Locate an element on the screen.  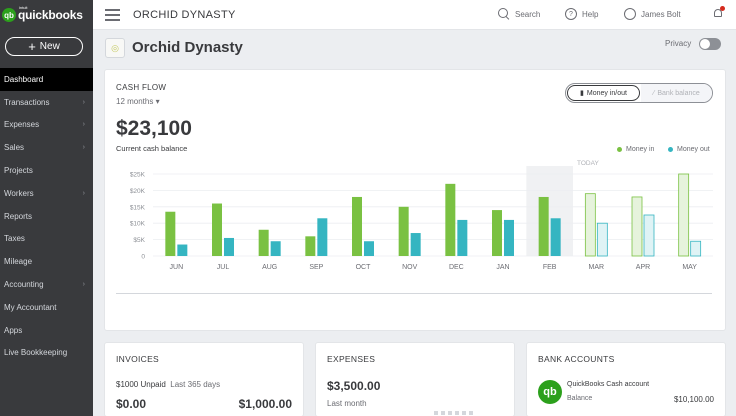
quickbooks-logo-icon: qb is located at coordinates (9, 15).